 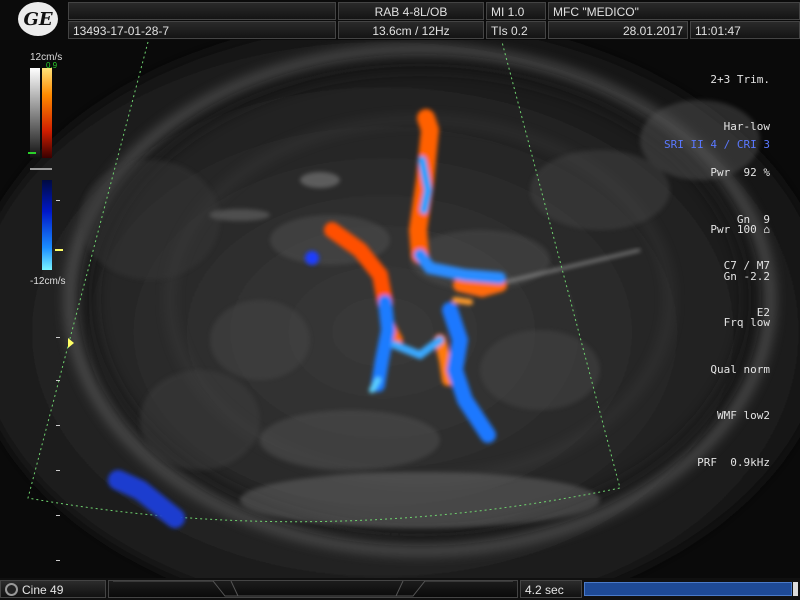 I want to click on header-blank, so click(x=202, y=11).